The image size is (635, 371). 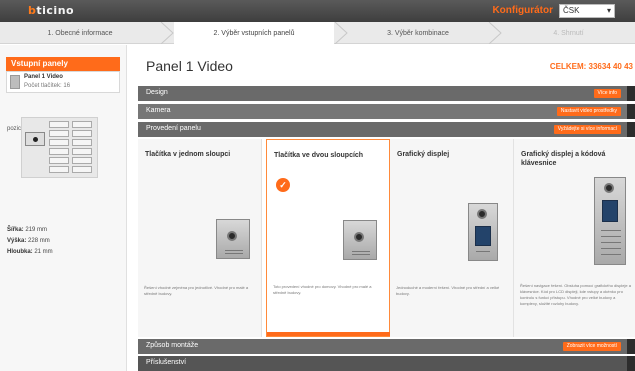 I want to click on panel-preview, so click(x=59, y=147).